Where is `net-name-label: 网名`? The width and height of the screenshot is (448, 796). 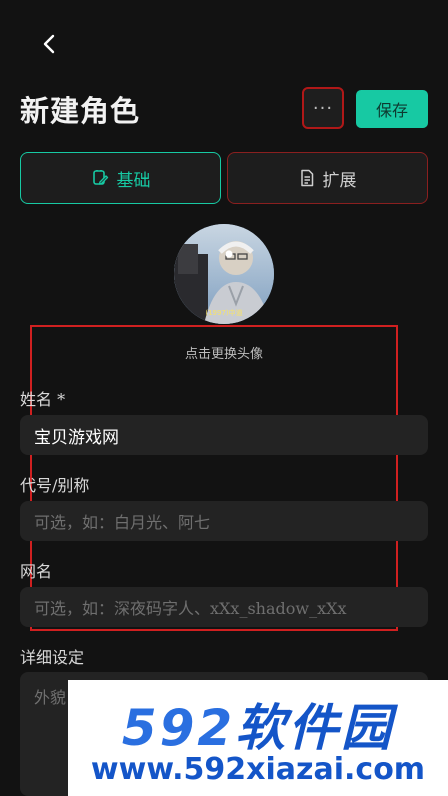 net-name-label: 网名 is located at coordinates (36, 571).